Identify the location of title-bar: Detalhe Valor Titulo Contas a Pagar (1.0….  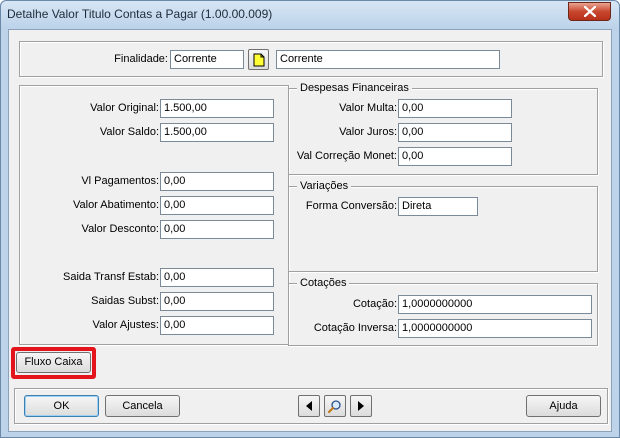
(310, 14).